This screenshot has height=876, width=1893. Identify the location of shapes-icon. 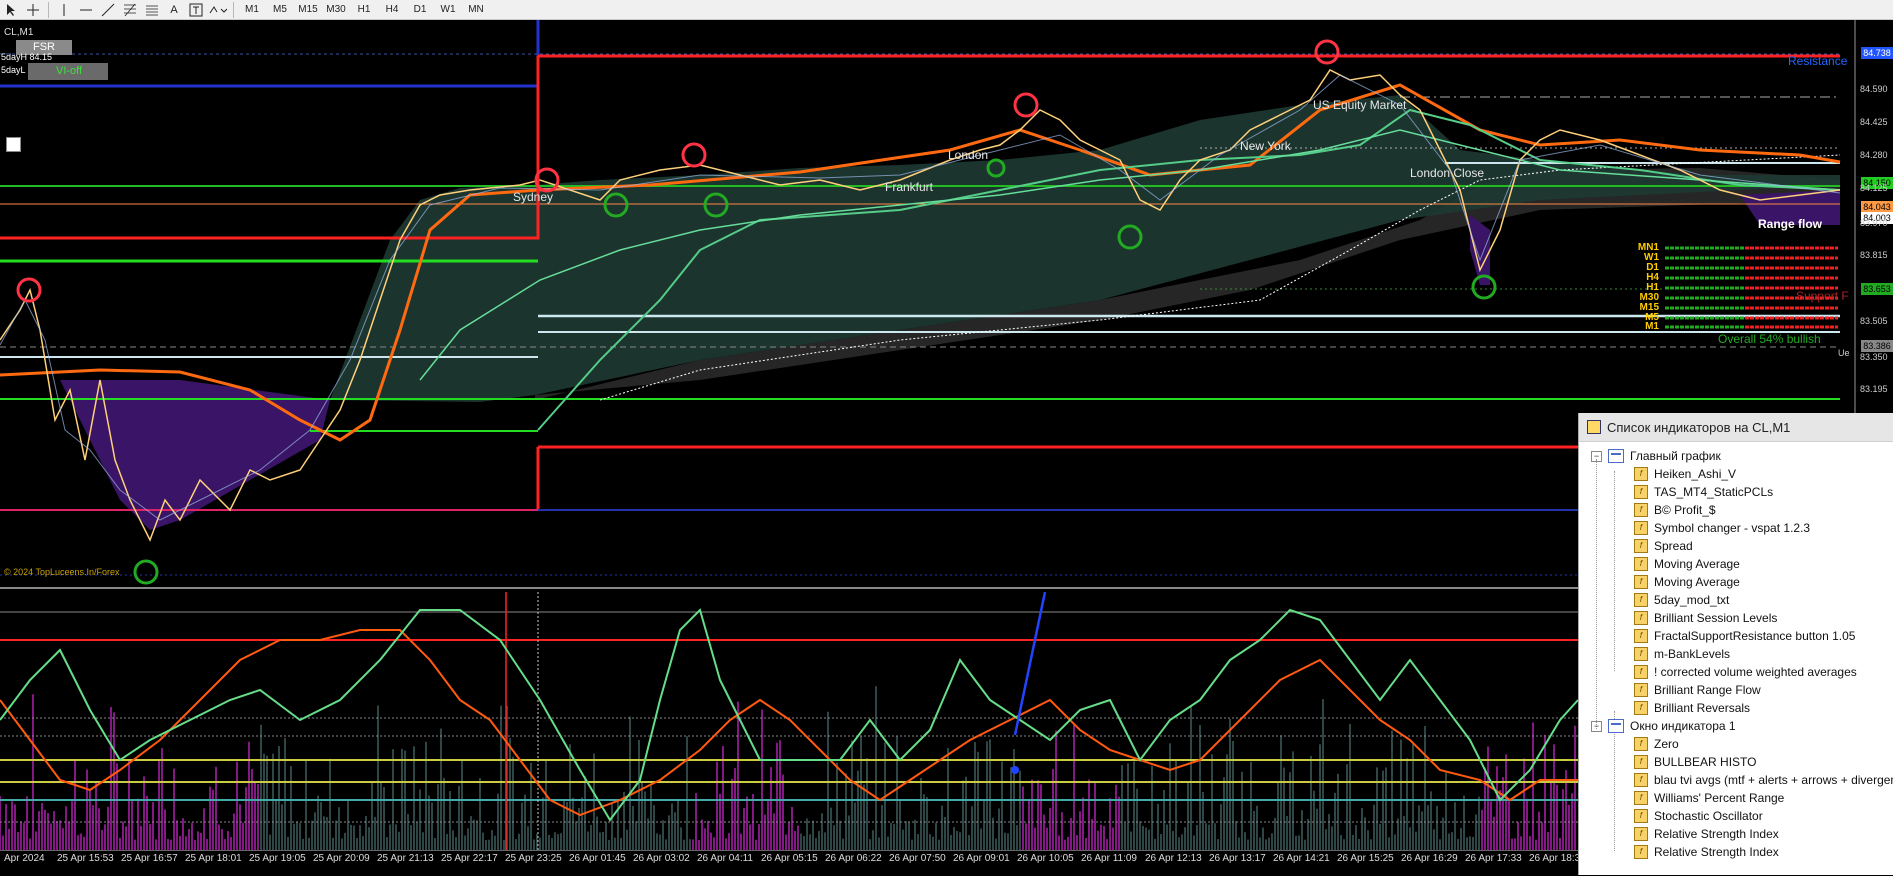
(218, 10).